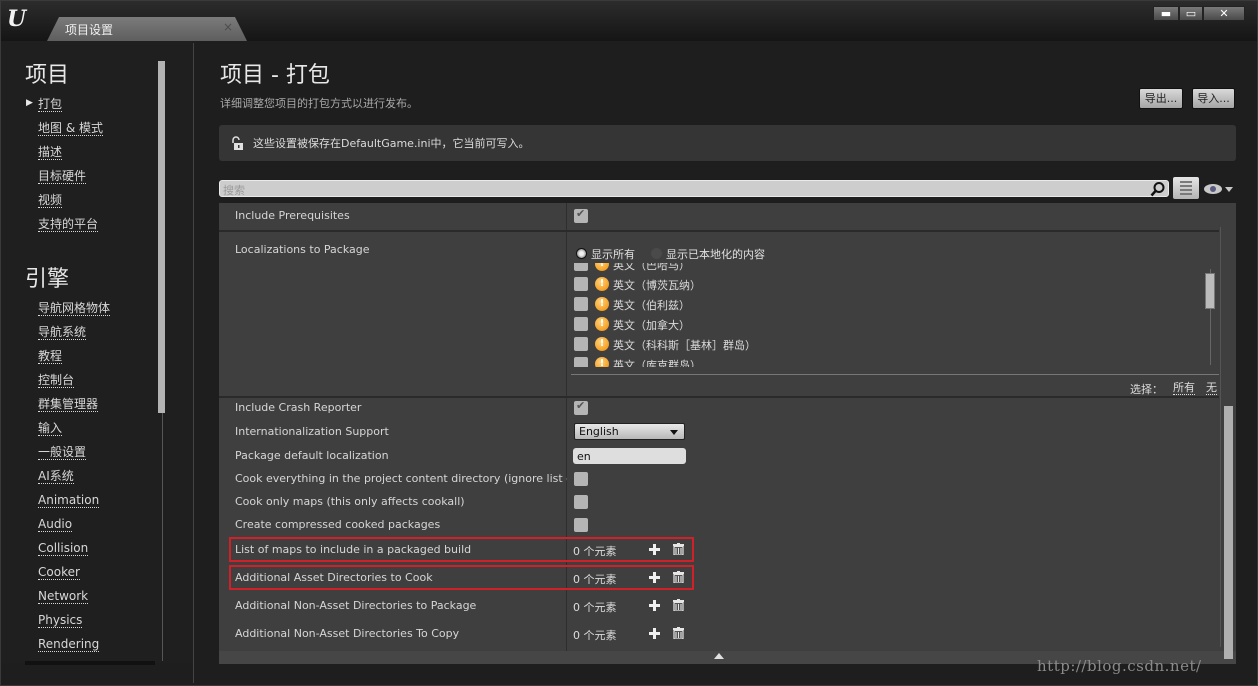  Describe the element at coordinates (629, 21) in the screenshot. I see `title-bar: U 项目设置 × ▬ ▭ ✕` at that location.